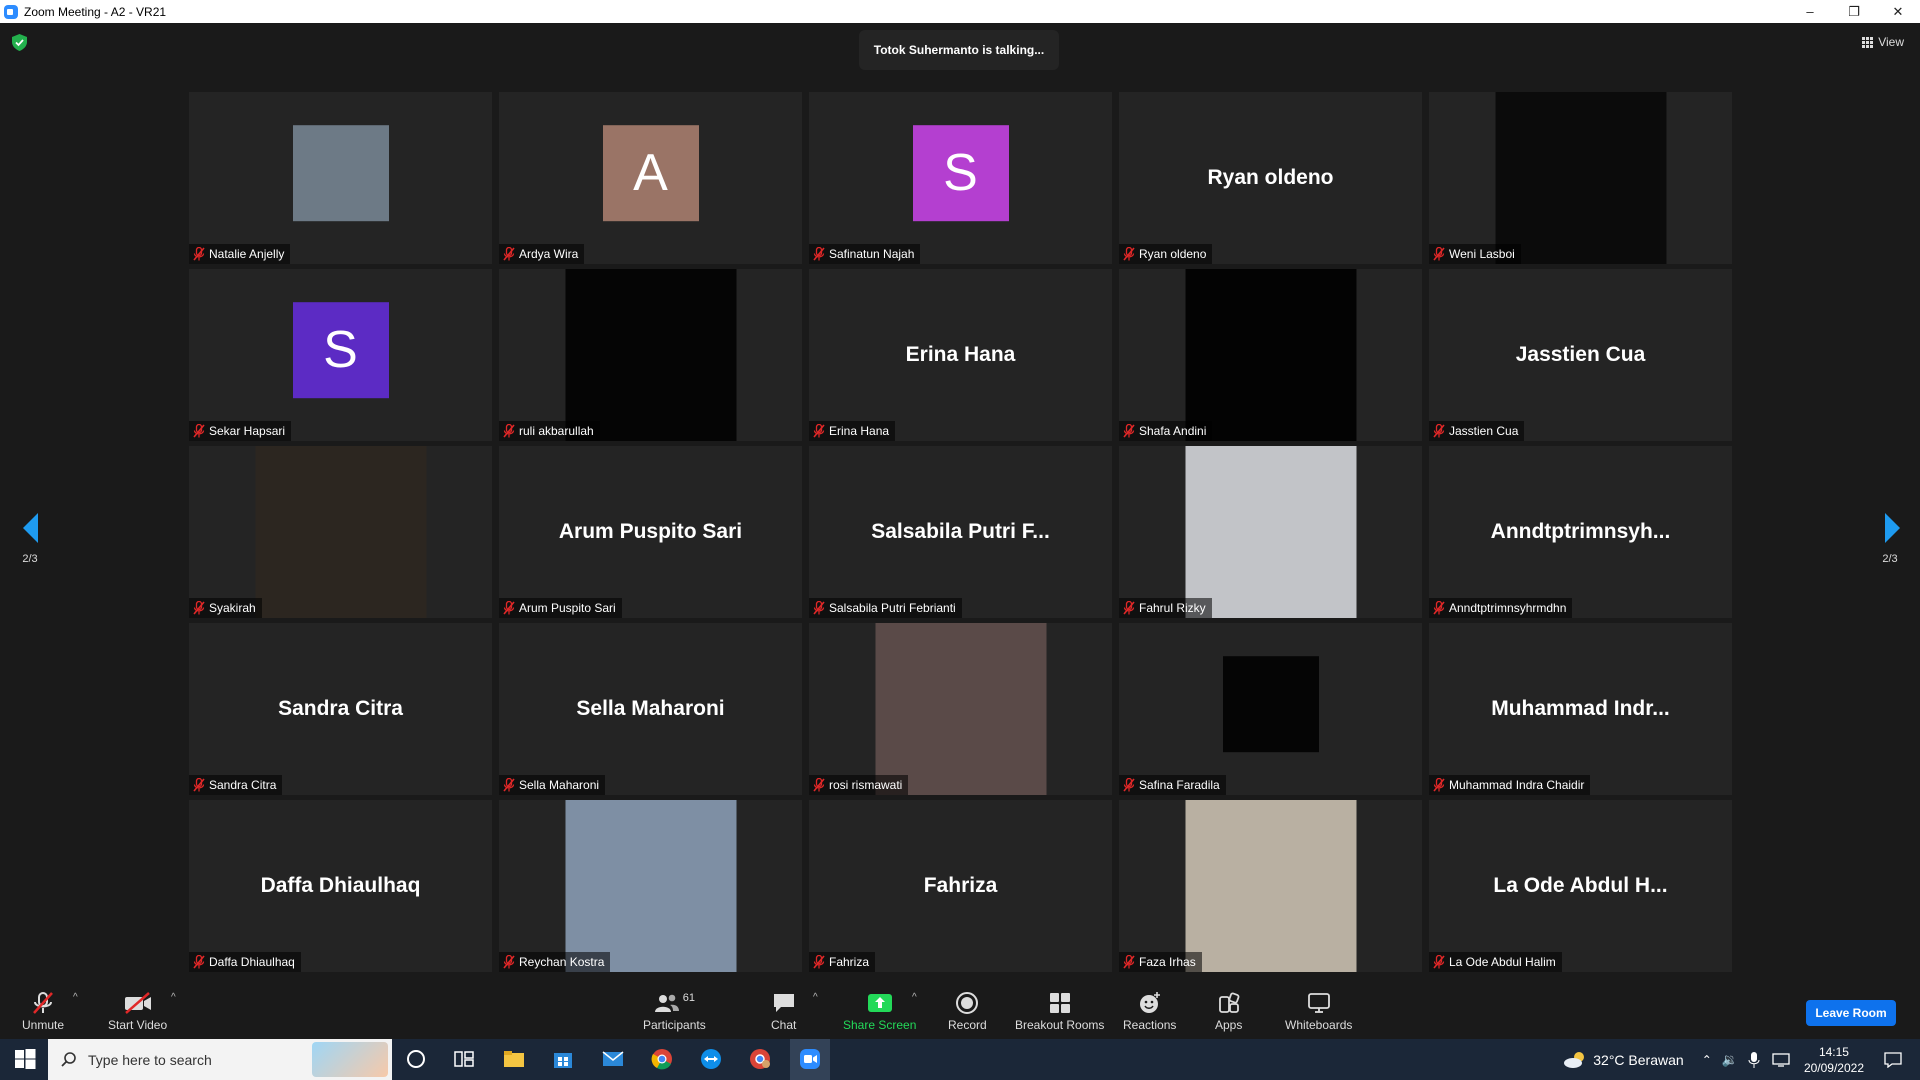  I want to click on audio-options-caret-icon: ^, so click(75, 997).